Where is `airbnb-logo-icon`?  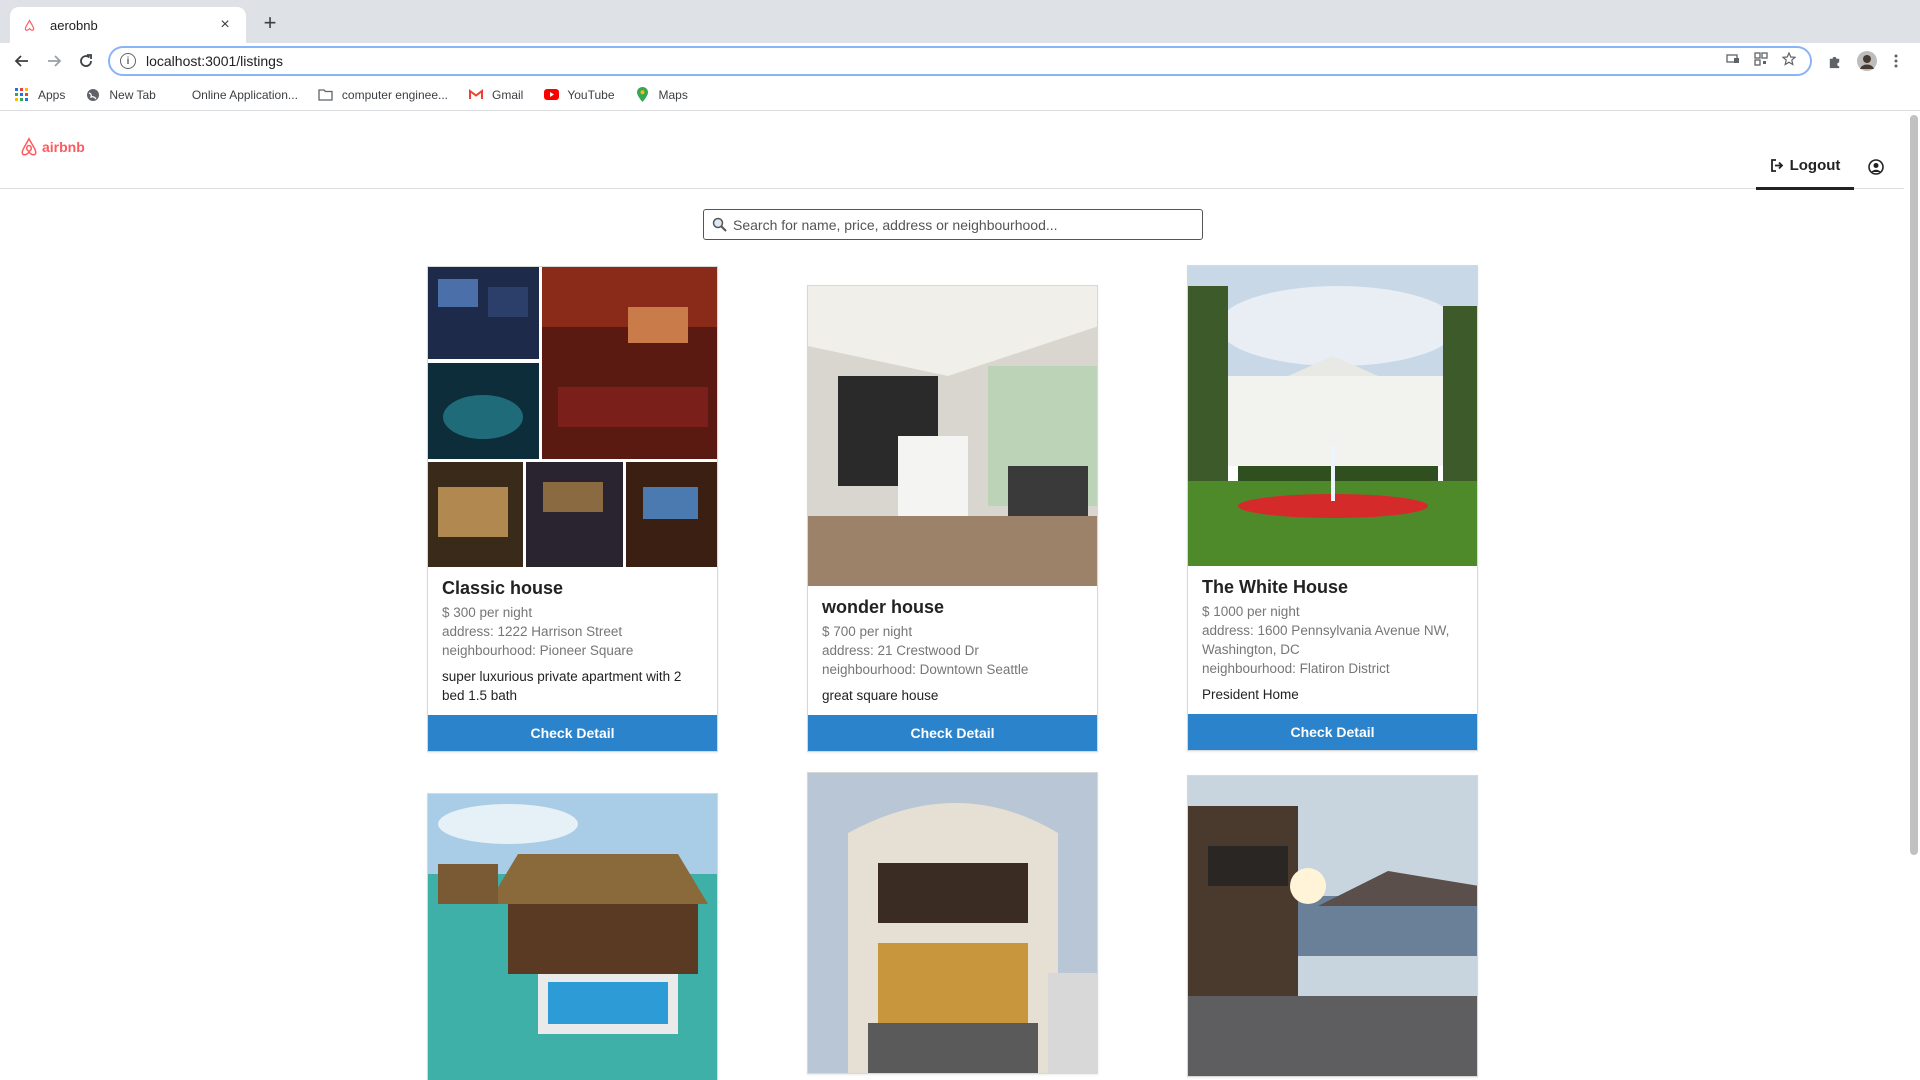
airbnb-logo-icon is located at coordinates (29, 146).